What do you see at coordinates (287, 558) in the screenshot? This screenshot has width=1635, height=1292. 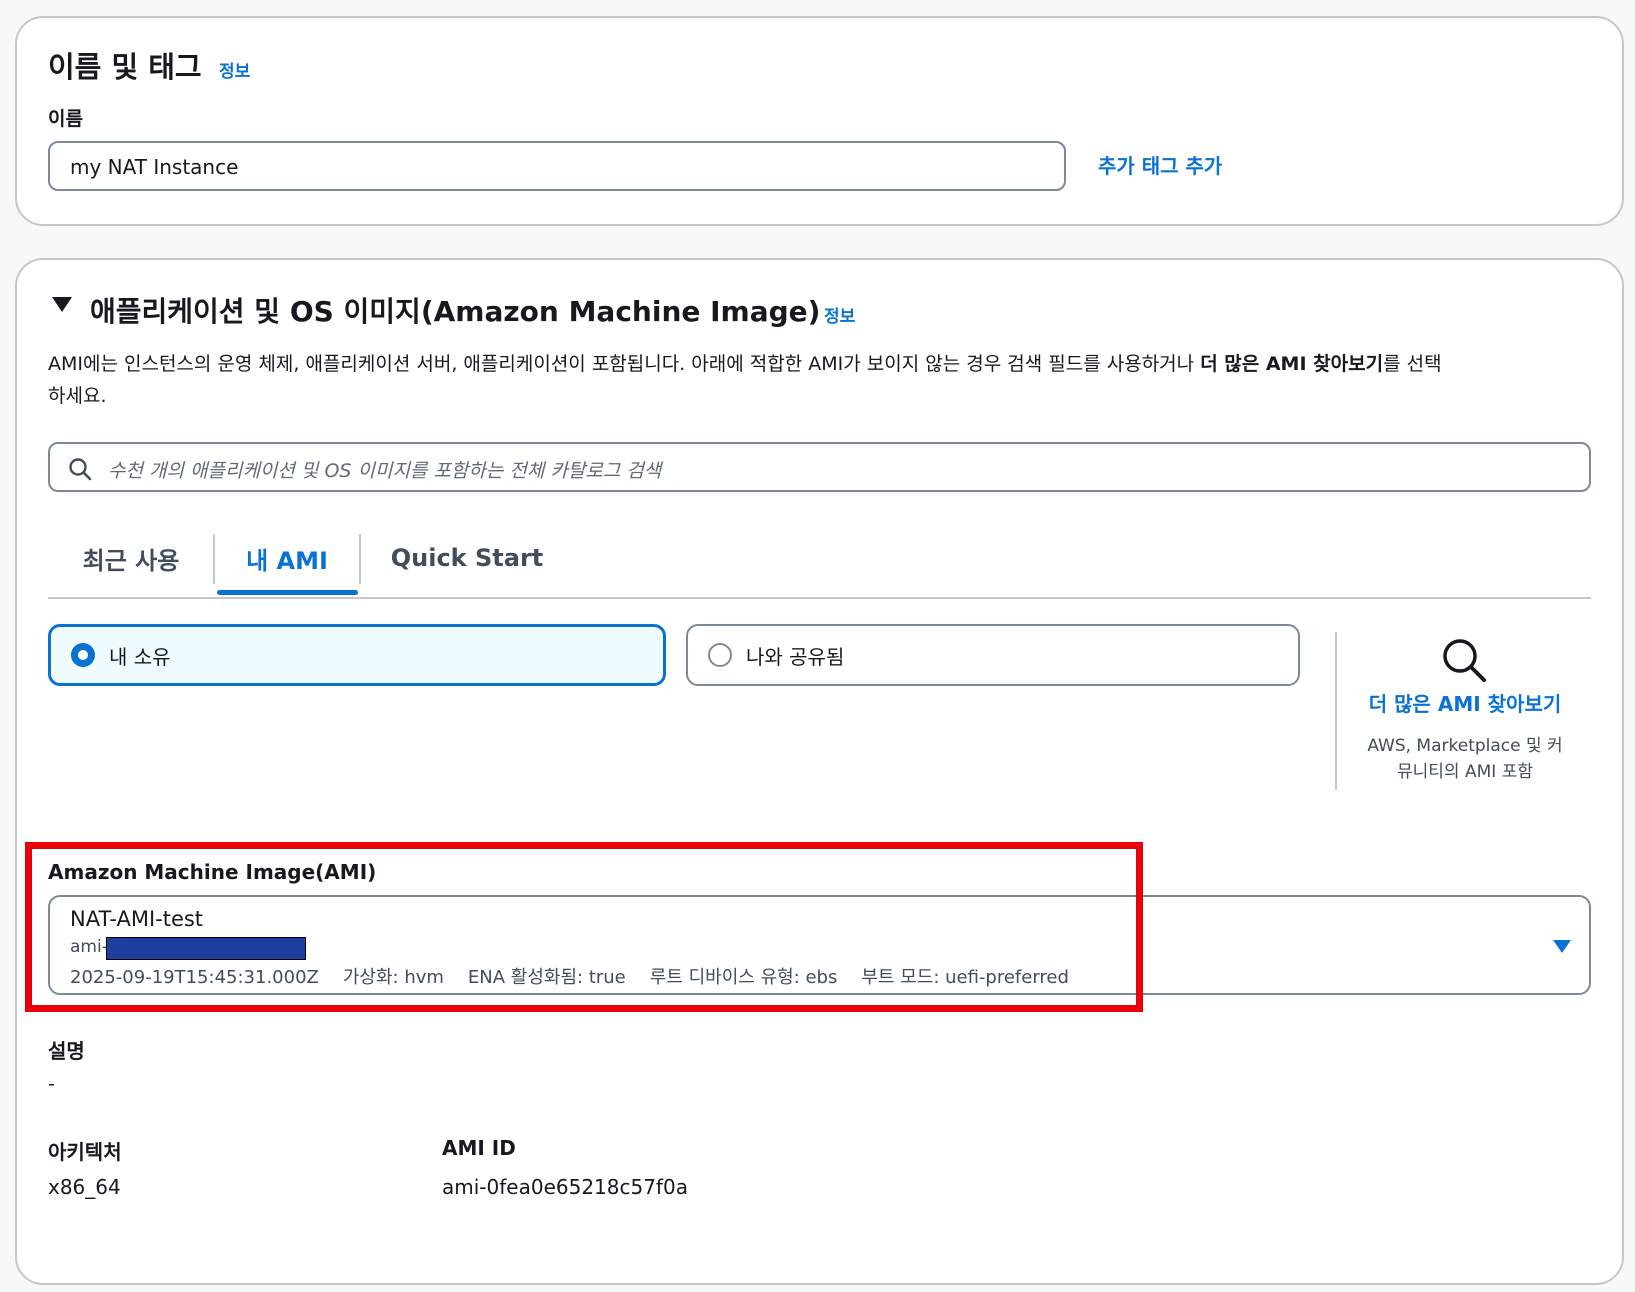 I see `tab-my-ami: 내 AMI` at bounding box center [287, 558].